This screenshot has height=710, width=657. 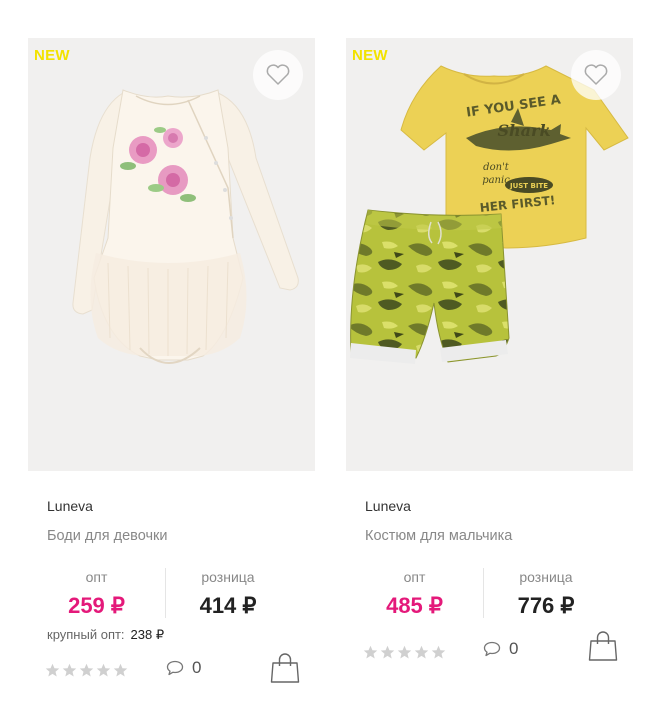 What do you see at coordinates (228, 605) in the screenshot?
I see `retail-value: 414 ₽` at bounding box center [228, 605].